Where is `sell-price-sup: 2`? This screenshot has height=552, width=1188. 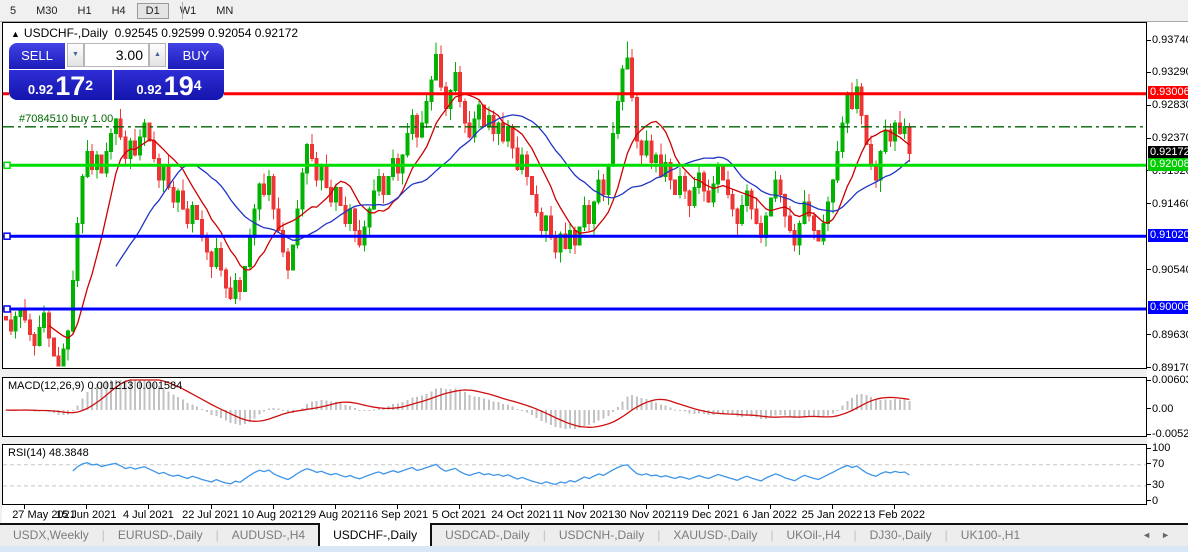
sell-price-sup: 2 is located at coordinates (89, 85).